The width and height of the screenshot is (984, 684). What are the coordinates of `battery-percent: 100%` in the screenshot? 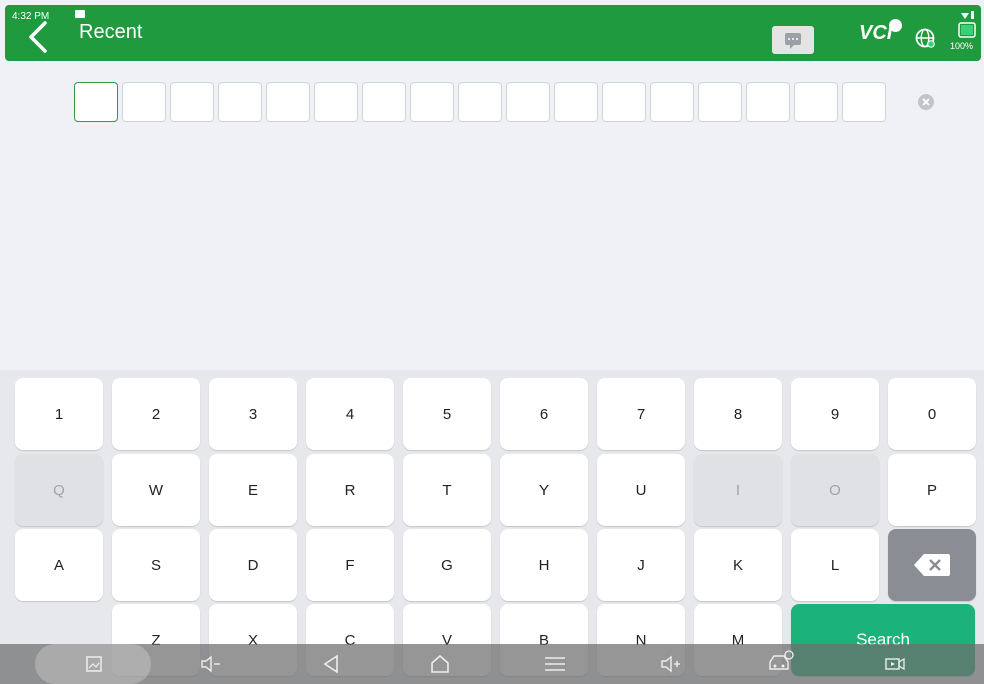 It's located at (962, 46).